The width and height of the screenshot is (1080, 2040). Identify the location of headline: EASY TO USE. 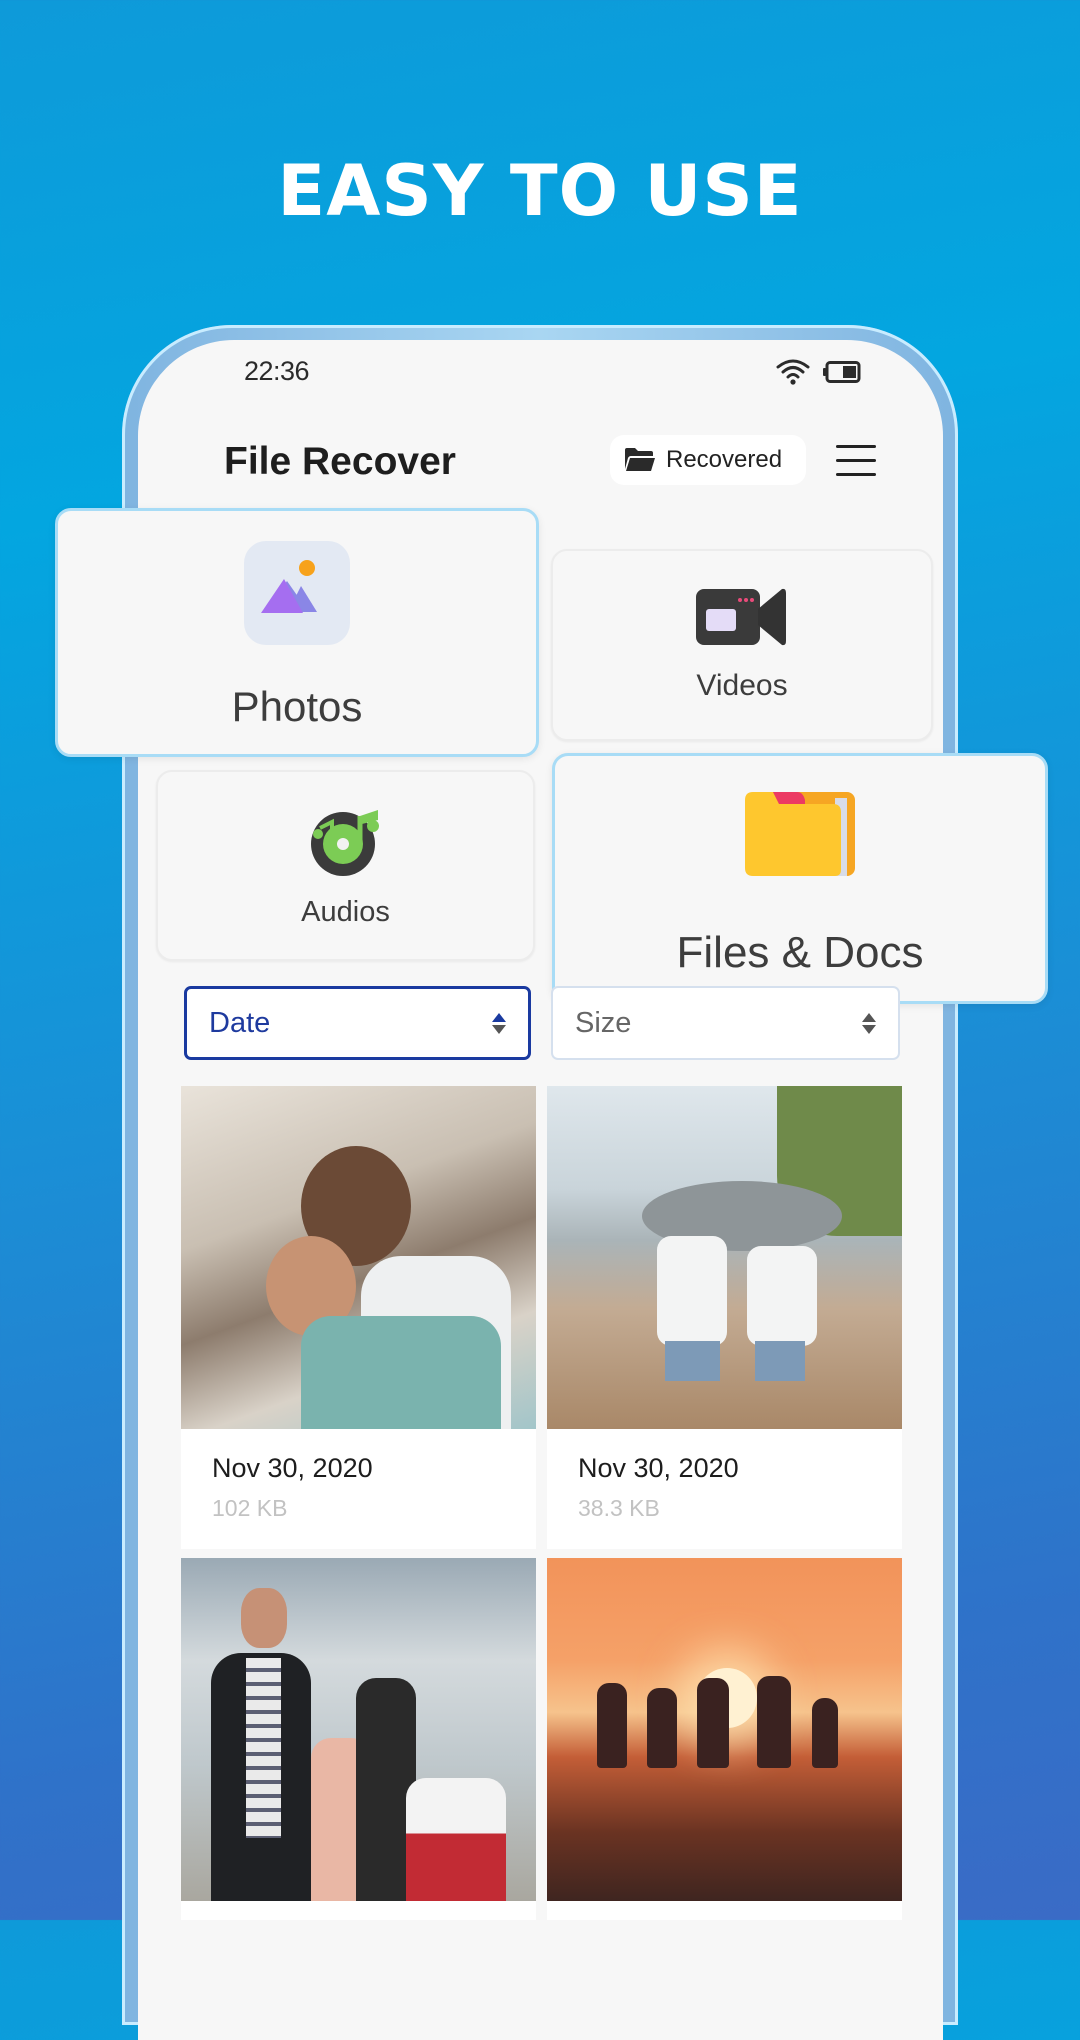
(540, 191).